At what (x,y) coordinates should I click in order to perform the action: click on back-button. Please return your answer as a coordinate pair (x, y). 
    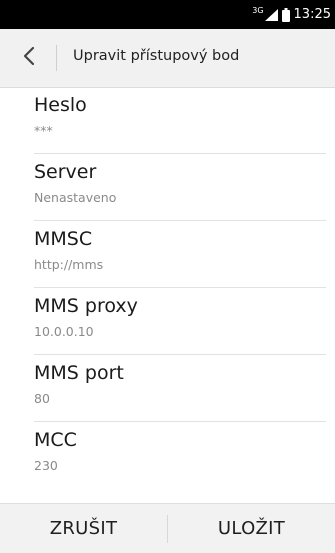
    Looking at the image, I should click on (29, 58).